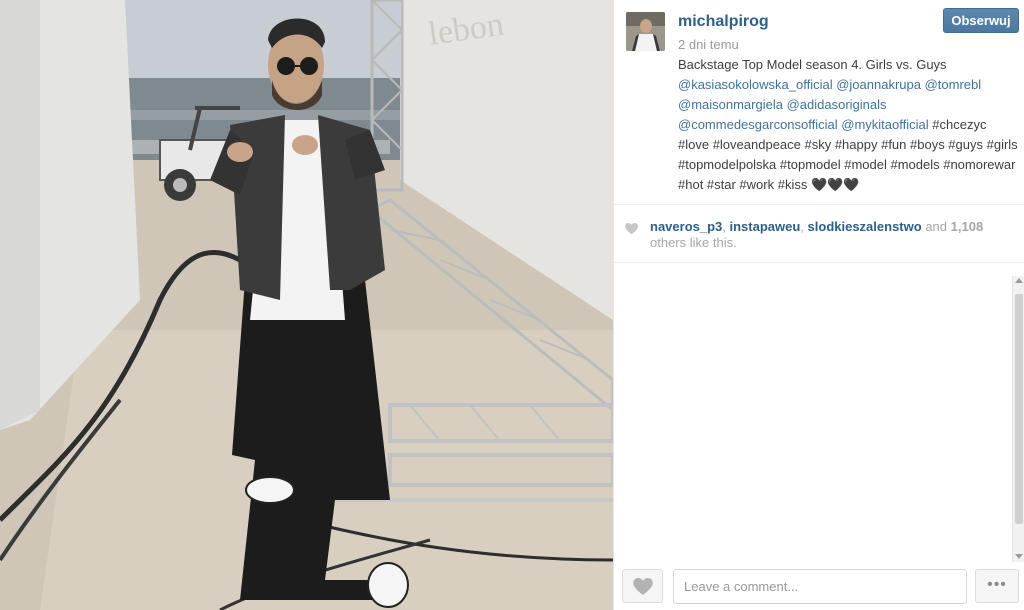 Image resolution: width=1024 pixels, height=610 pixels. Describe the element at coordinates (730, 104) in the screenshot. I see `caption-mention: @maisonmargiela` at that location.